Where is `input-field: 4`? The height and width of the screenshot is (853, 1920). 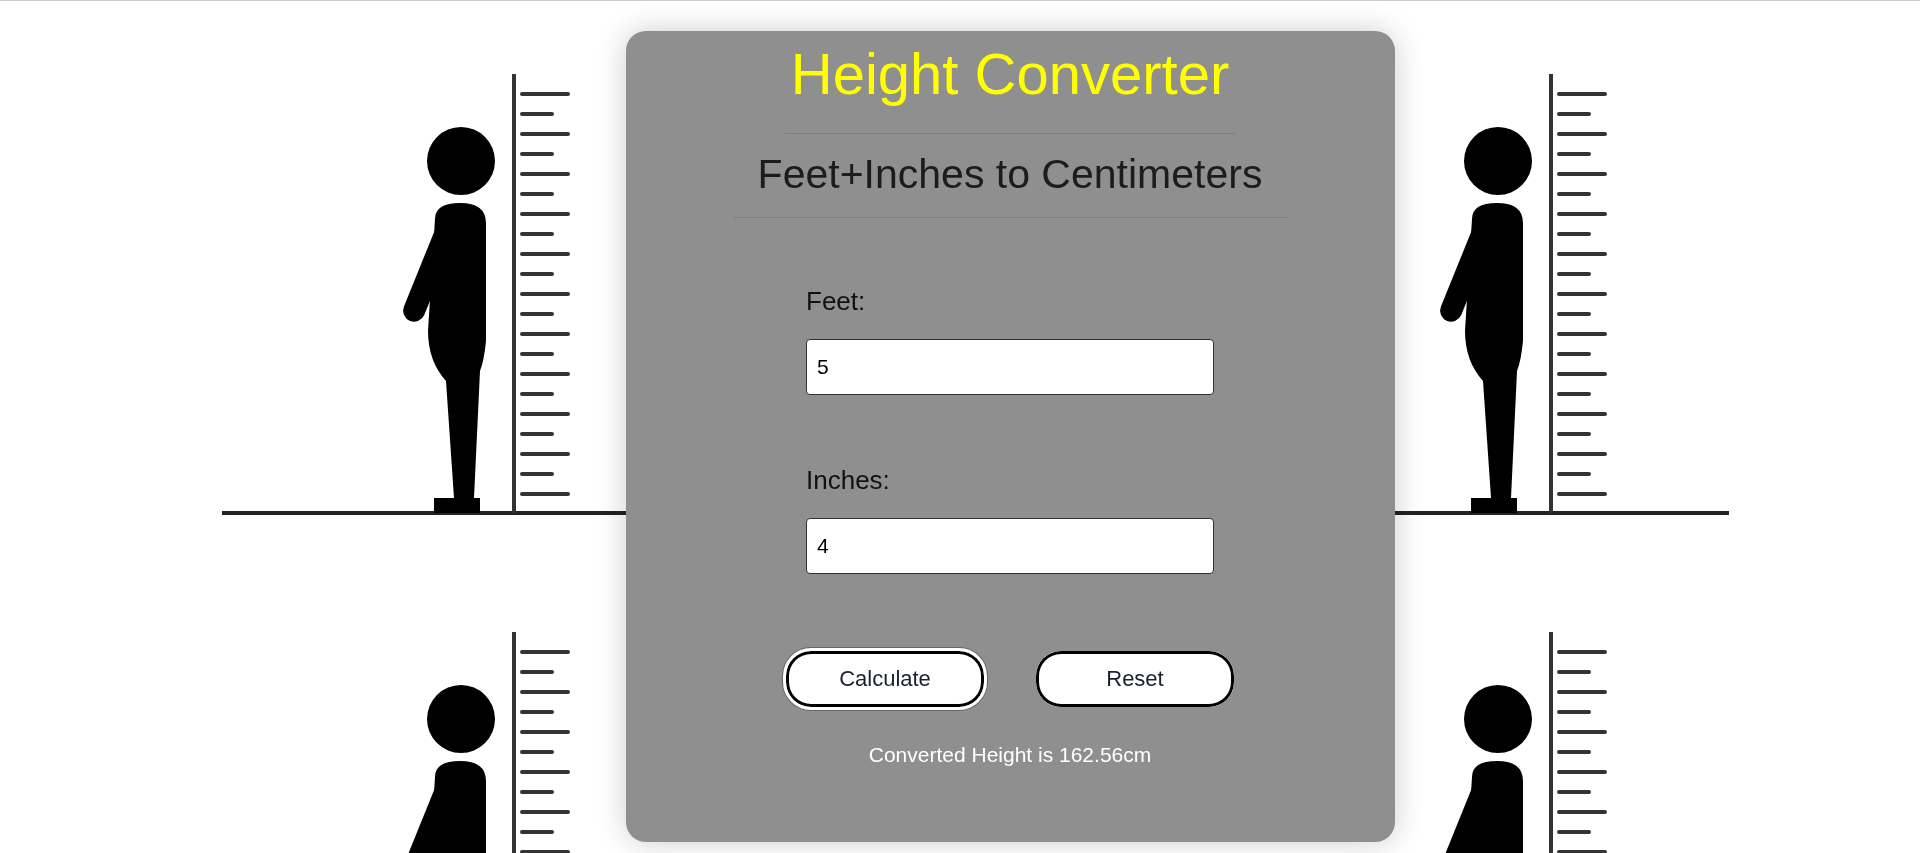 input-field: 4 is located at coordinates (1010, 546).